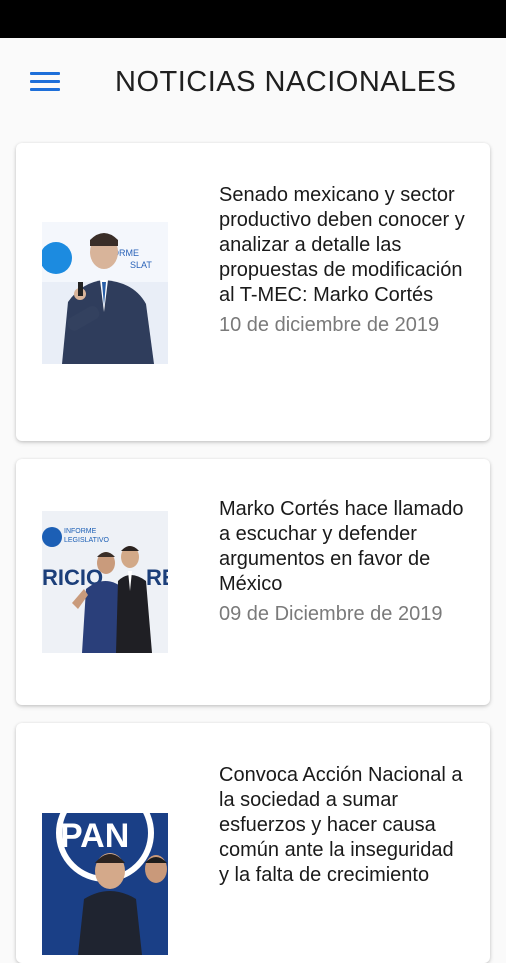 The image size is (506, 963). Describe the element at coordinates (331, 614) in the screenshot. I see `news-date: 09 de Diciembre de 2019` at that location.